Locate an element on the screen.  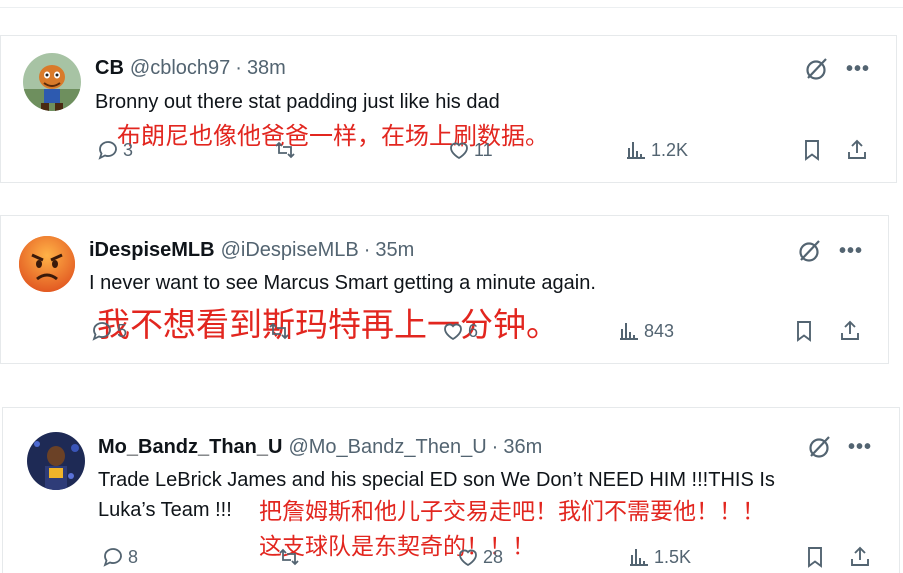
view-count: 843 is located at coordinates (659, 330).